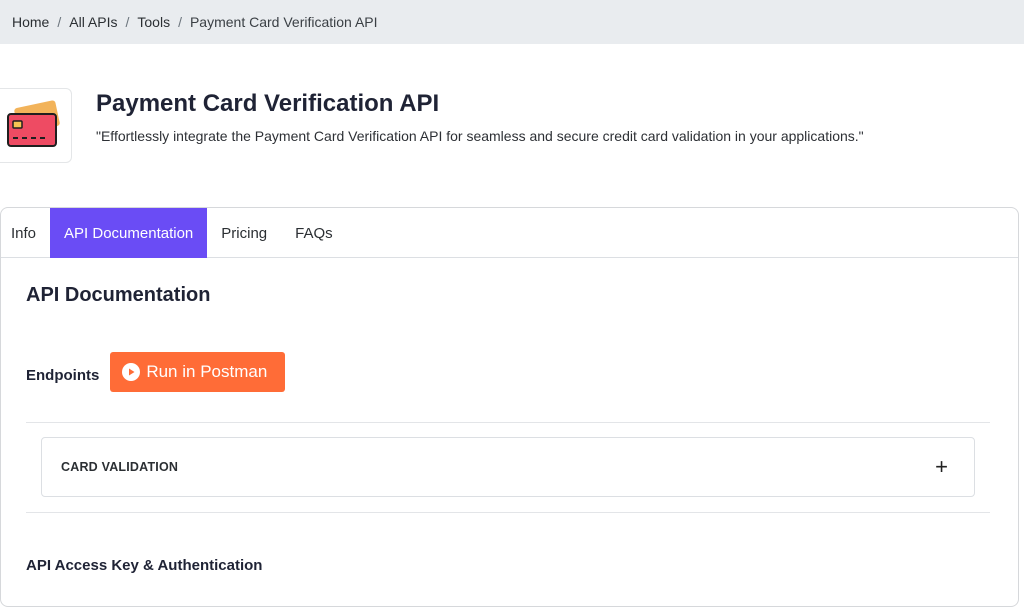 This screenshot has height=607, width=1024. What do you see at coordinates (268, 103) in the screenshot?
I see `page-title: Payment Card Verification API` at bounding box center [268, 103].